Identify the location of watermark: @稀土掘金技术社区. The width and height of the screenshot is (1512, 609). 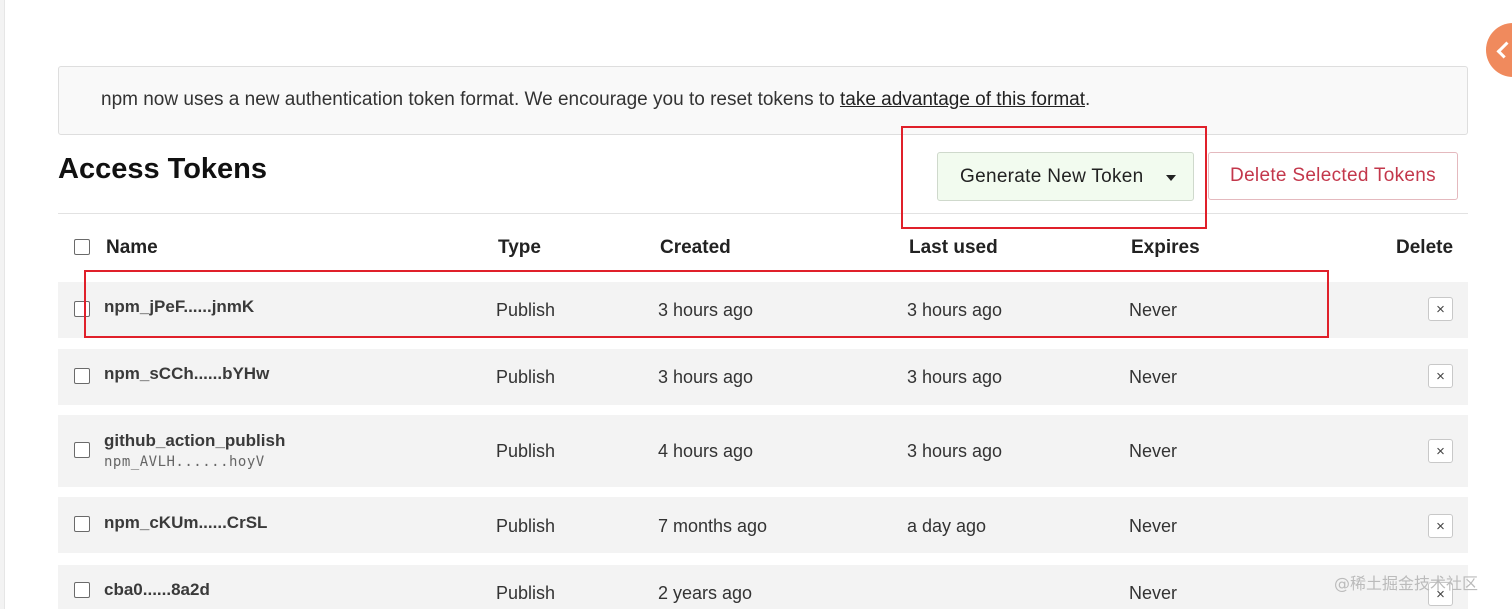
(1406, 583).